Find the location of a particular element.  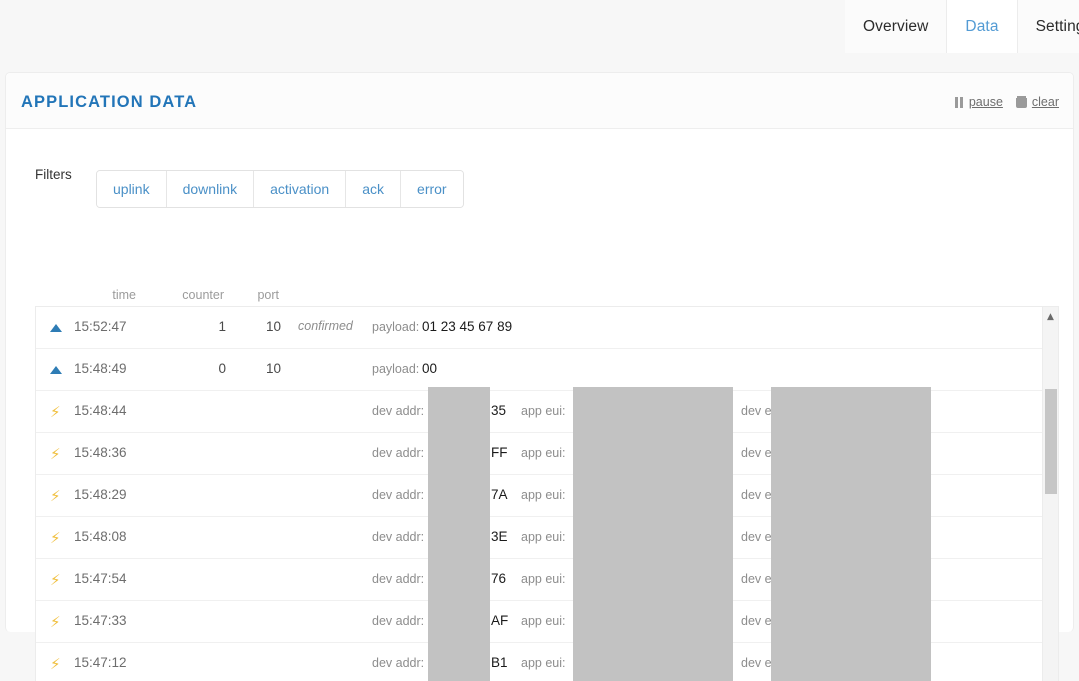

cell-payload: 01 23 45 67 89 is located at coordinates (467, 326).